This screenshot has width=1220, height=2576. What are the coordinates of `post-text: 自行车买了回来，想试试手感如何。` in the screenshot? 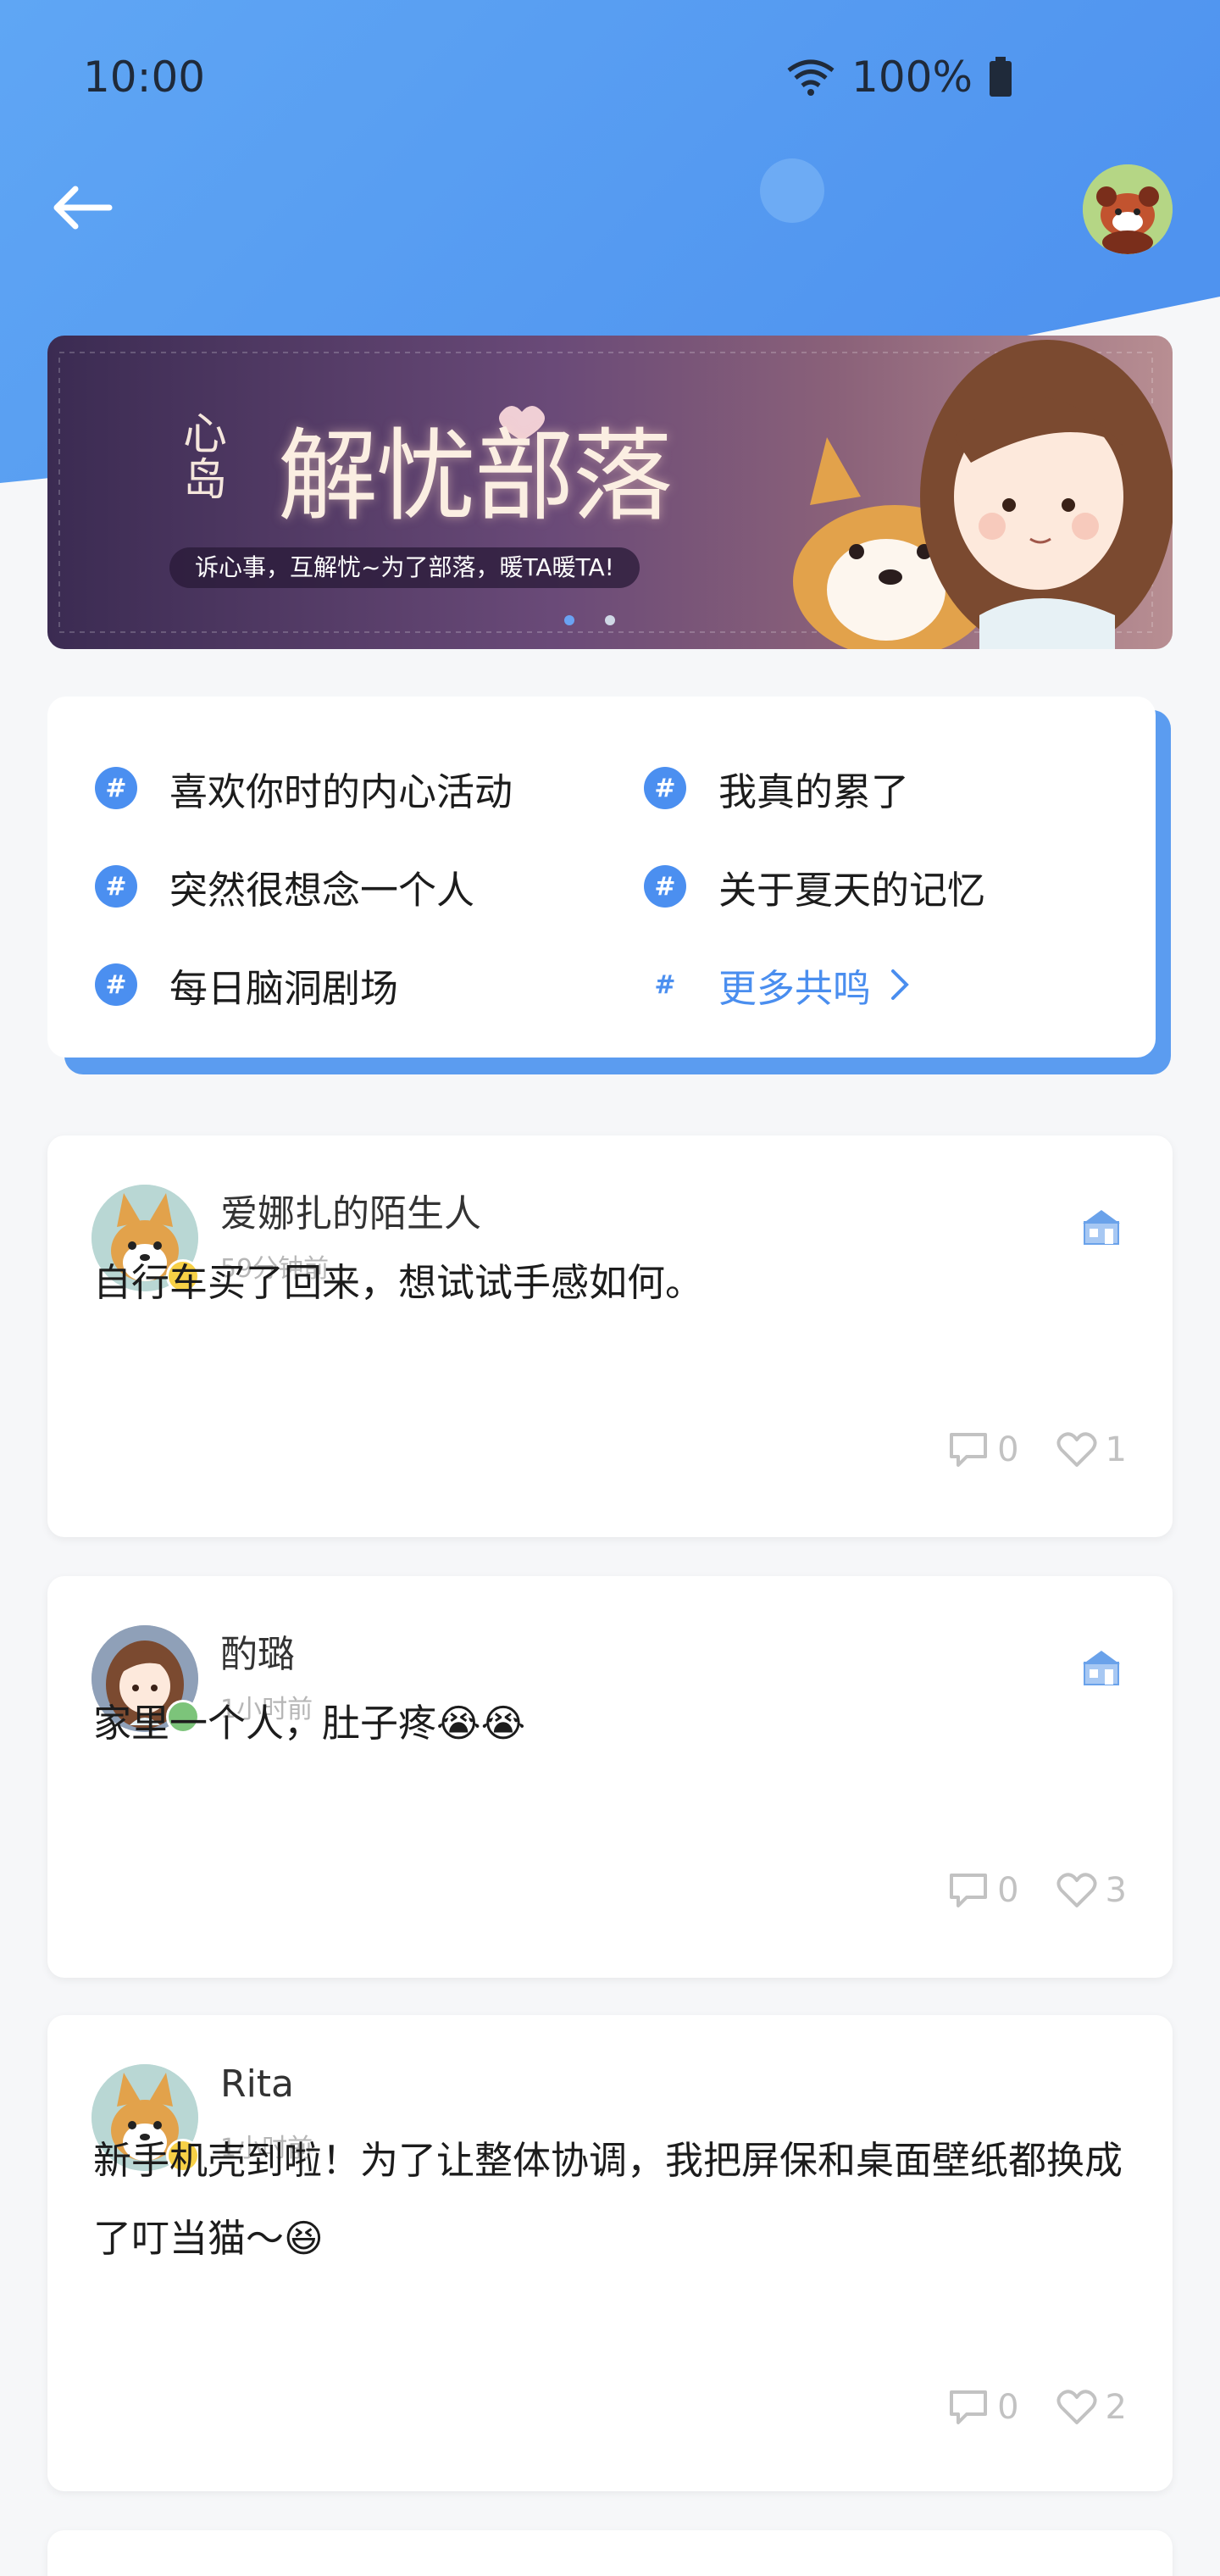 It's located at (398, 1282).